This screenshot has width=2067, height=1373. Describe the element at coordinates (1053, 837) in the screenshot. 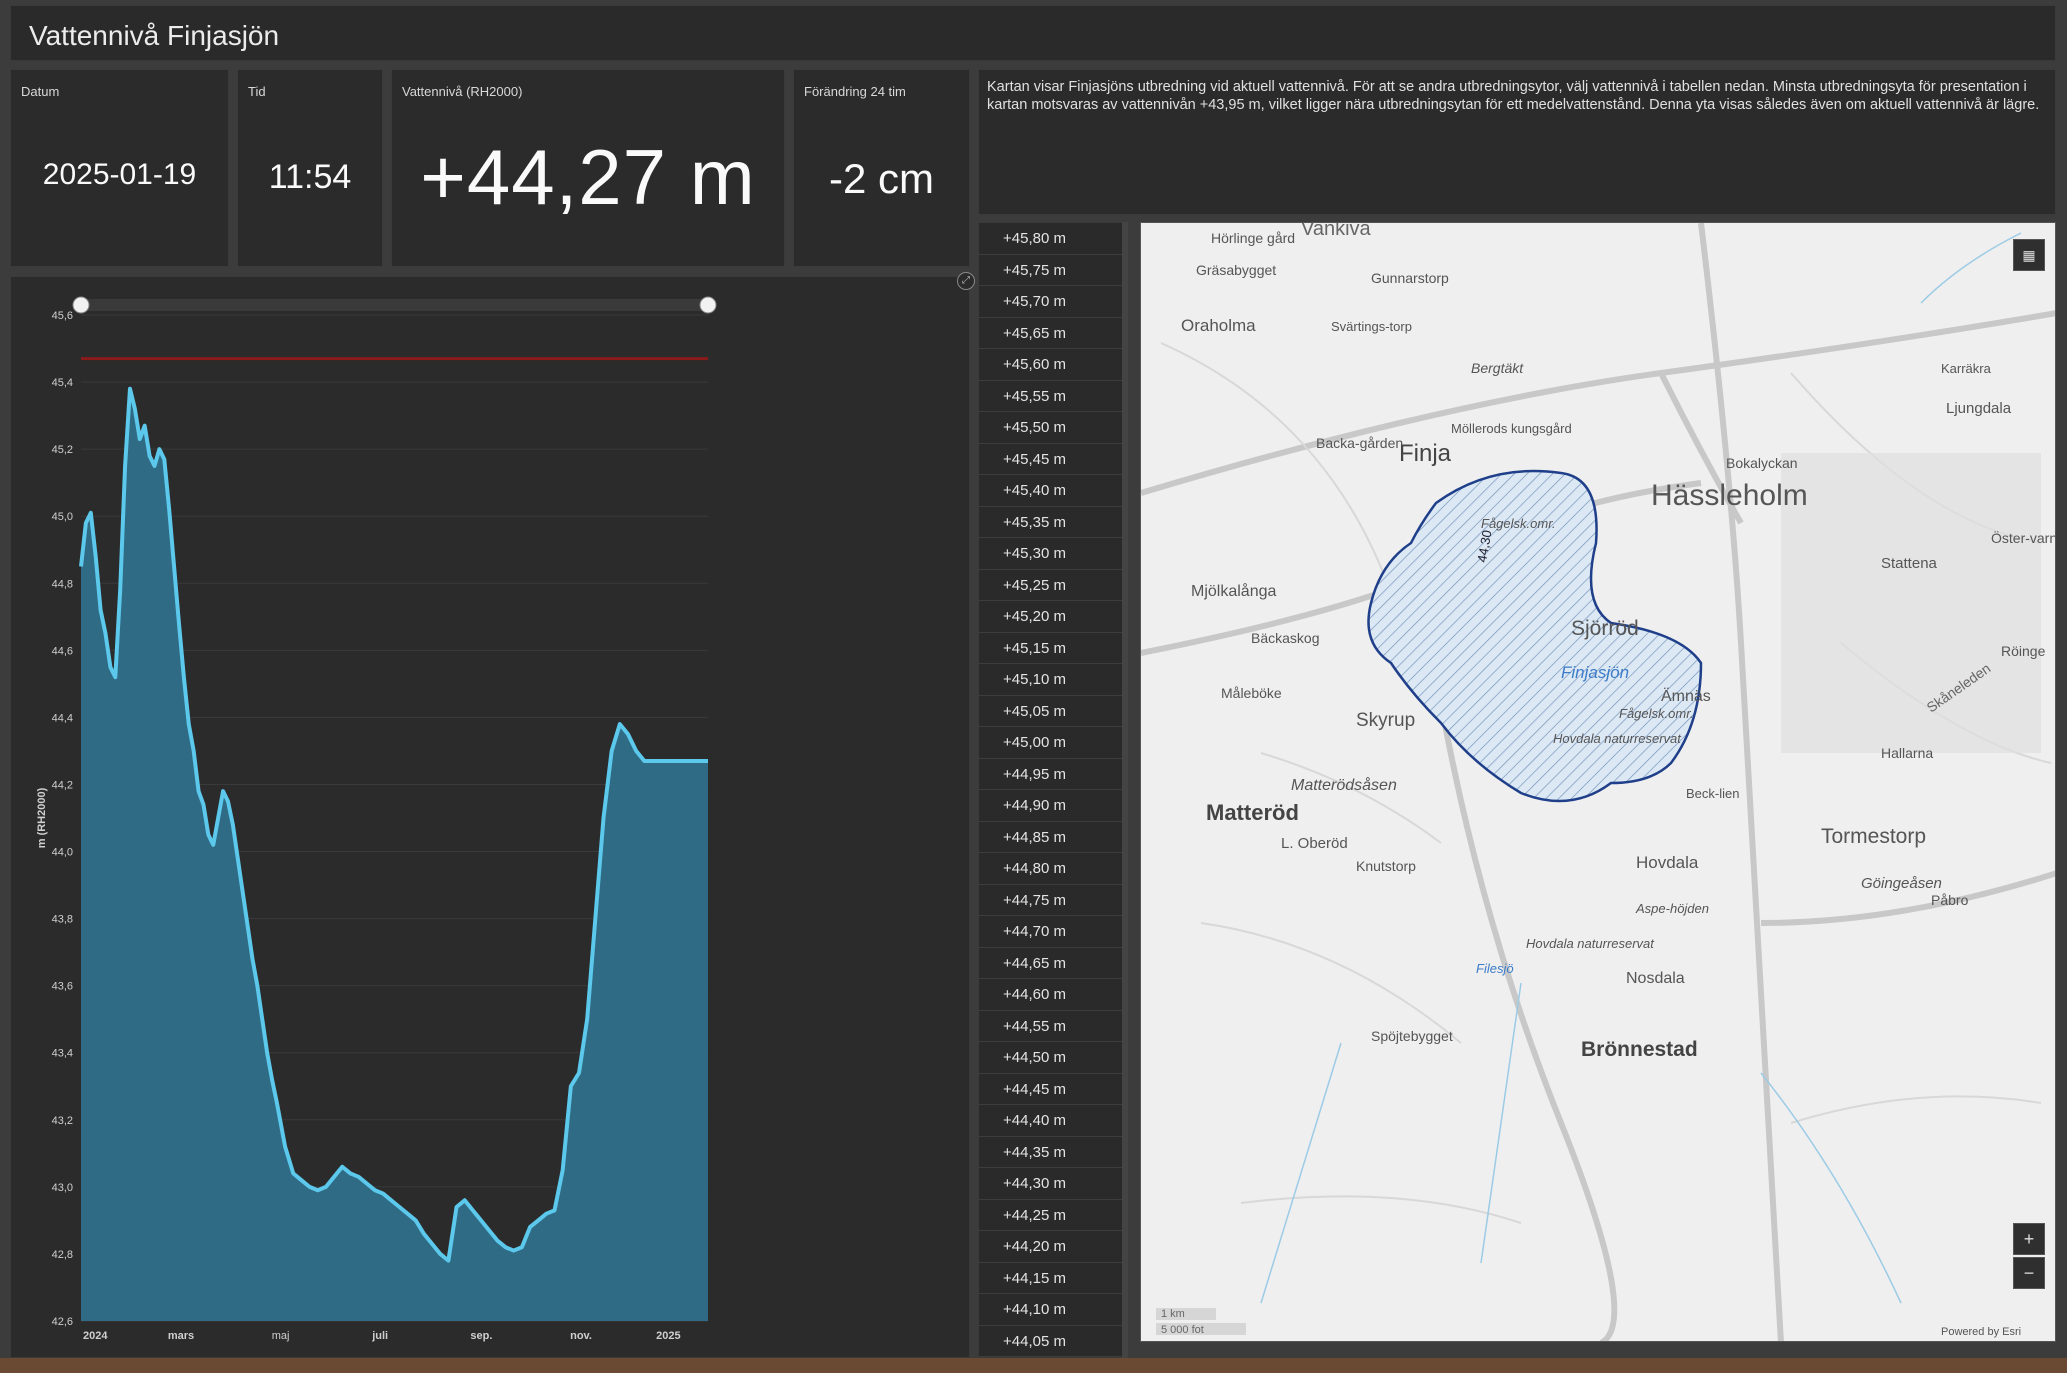

I see `level-row: +44,85 m` at that location.